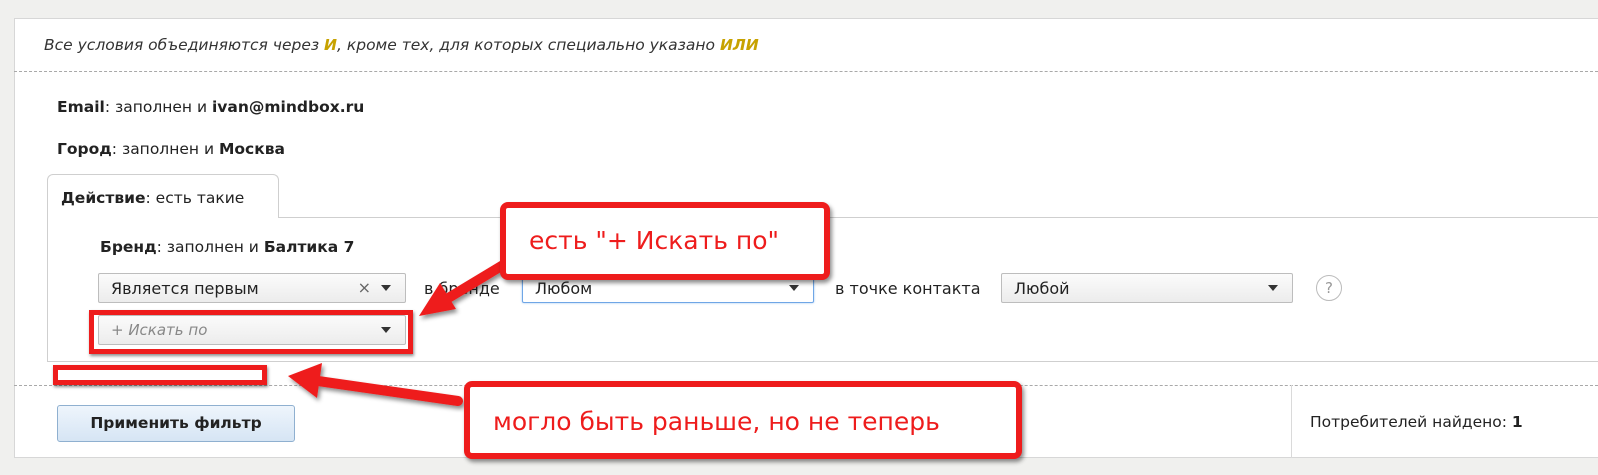 The image size is (1598, 475). What do you see at coordinates (665, 241) in the screenshot?
I see `callout-search-by: есть "+ Искать по"` at bounding box center [665, 241].